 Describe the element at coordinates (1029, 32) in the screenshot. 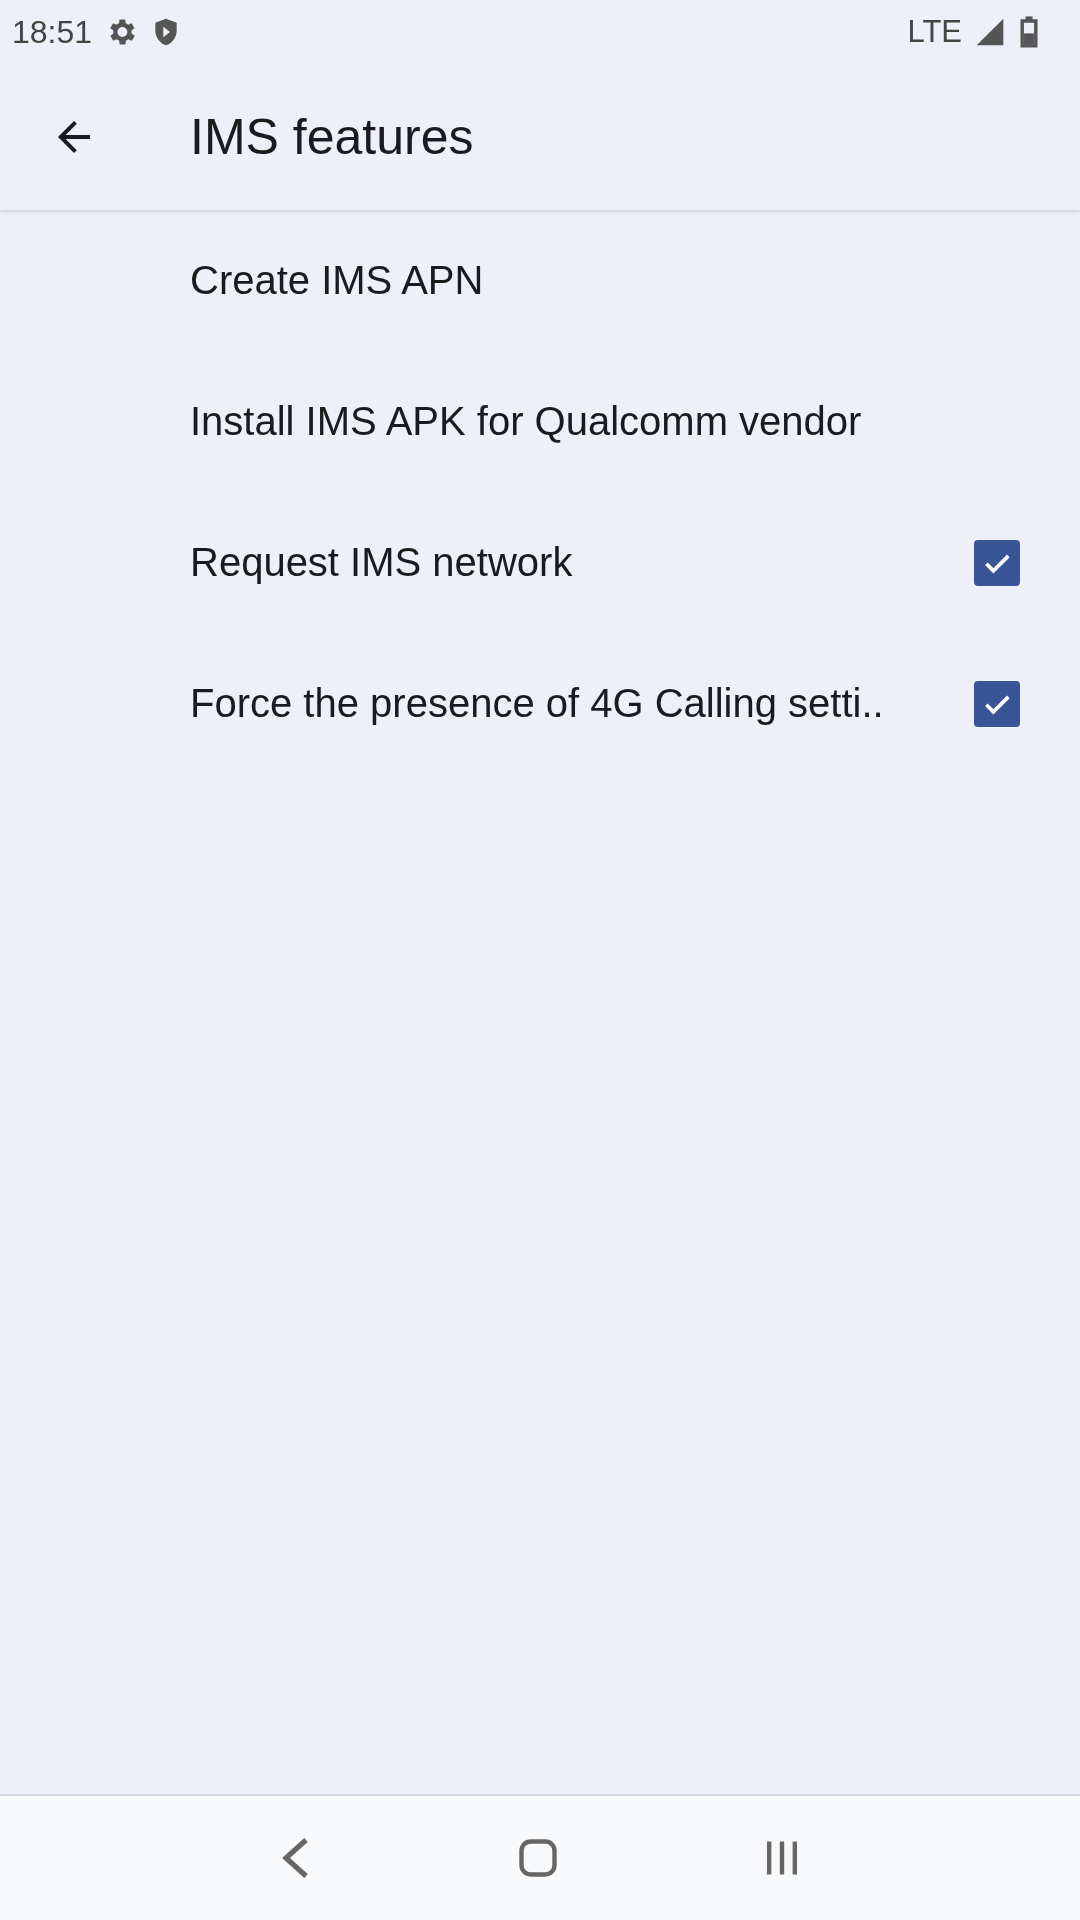

I see `battery-icon` at that location.